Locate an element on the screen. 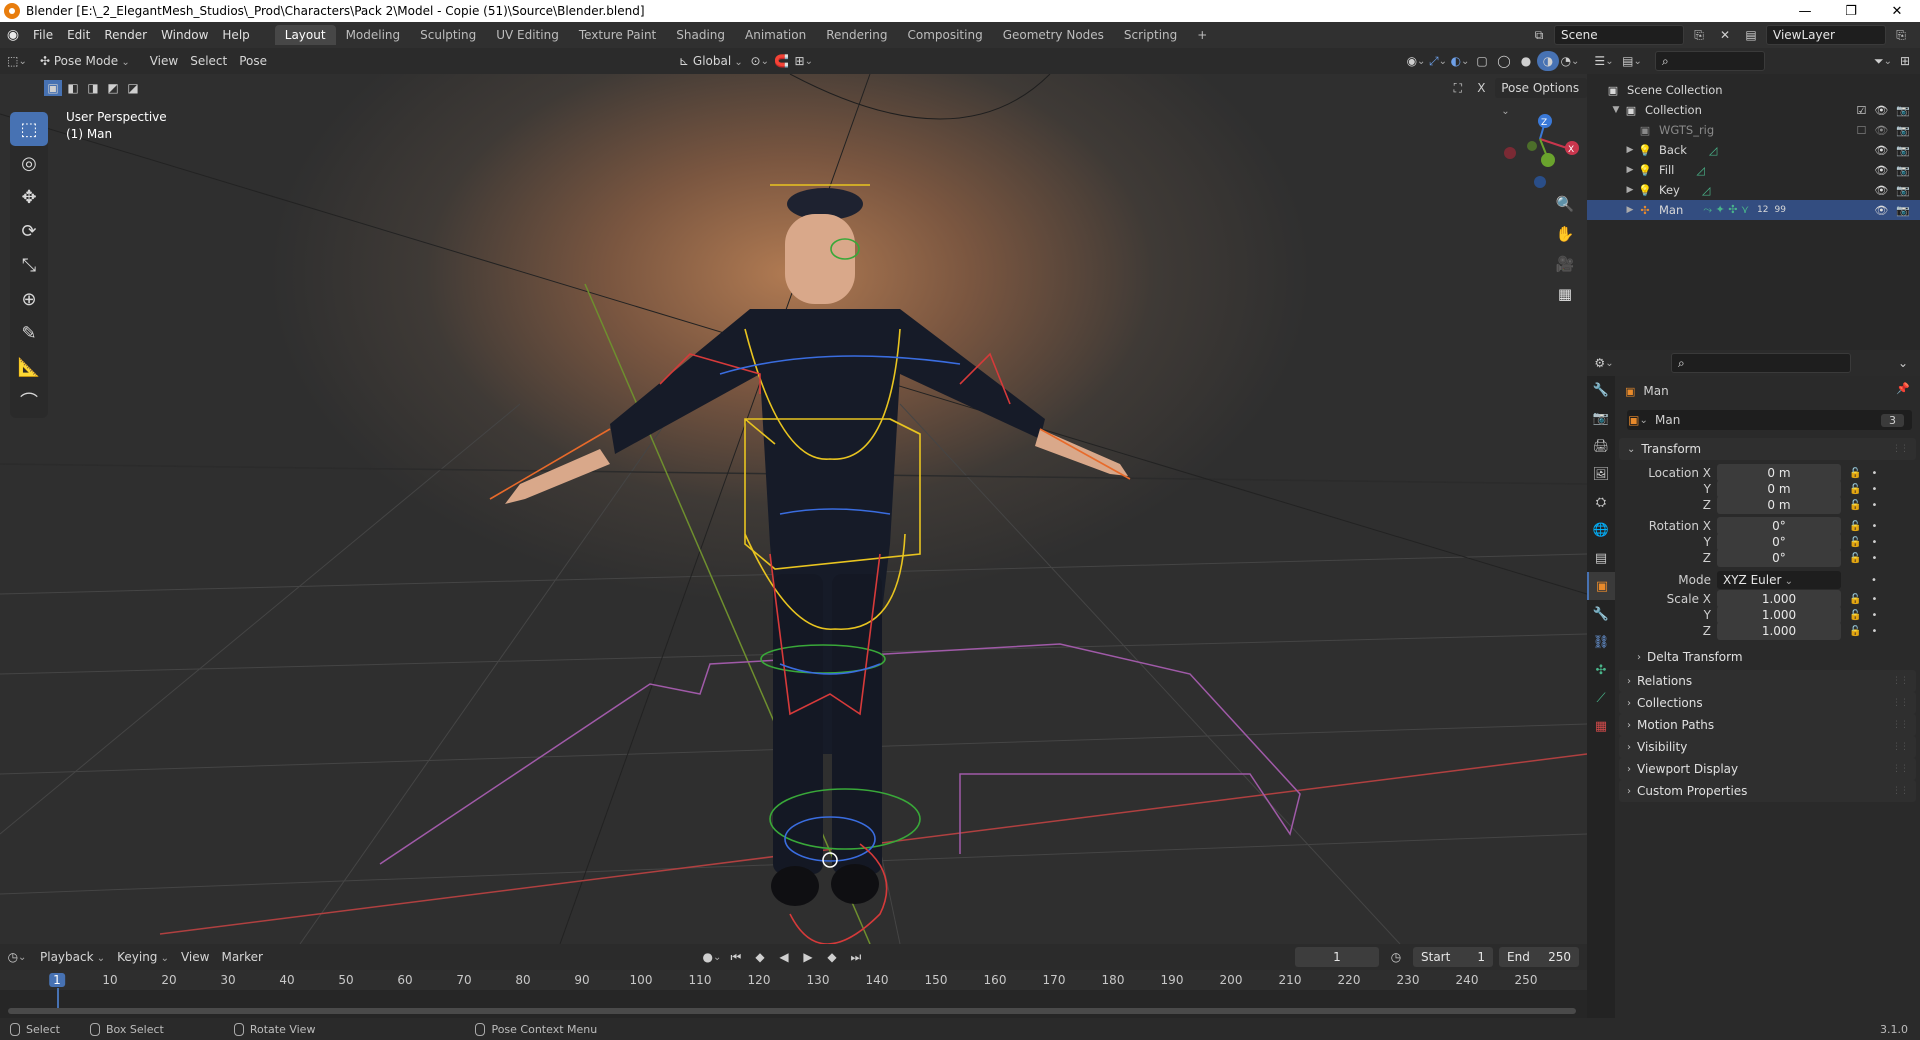  blender-menu-icon: ◉ is located at coordinates (13, 35).